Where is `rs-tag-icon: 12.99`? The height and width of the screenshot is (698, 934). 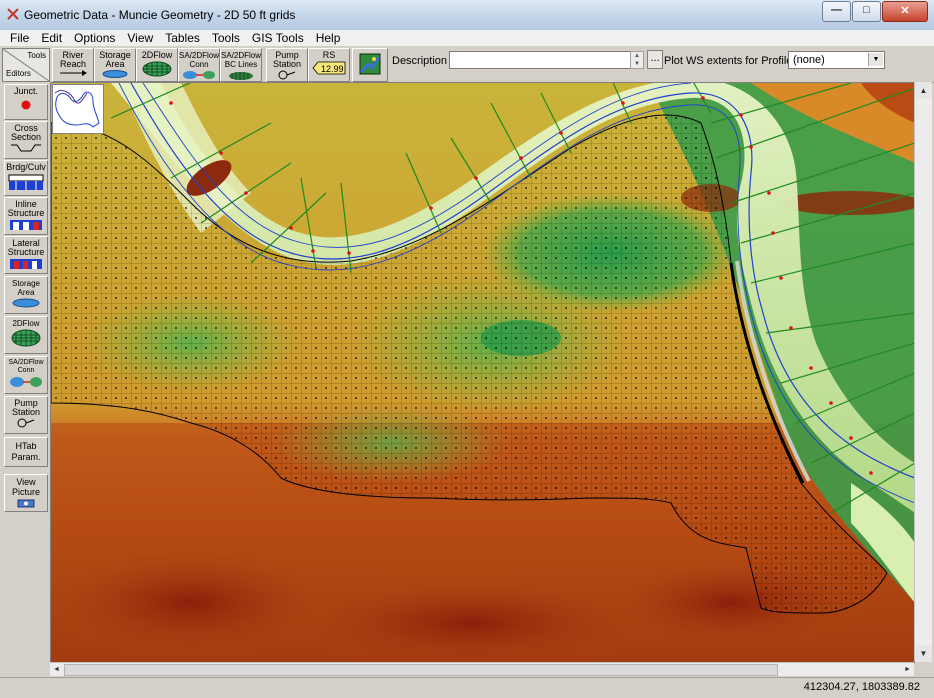
rs-tag-icon: 12.99 is located at coordinates (329, 68).